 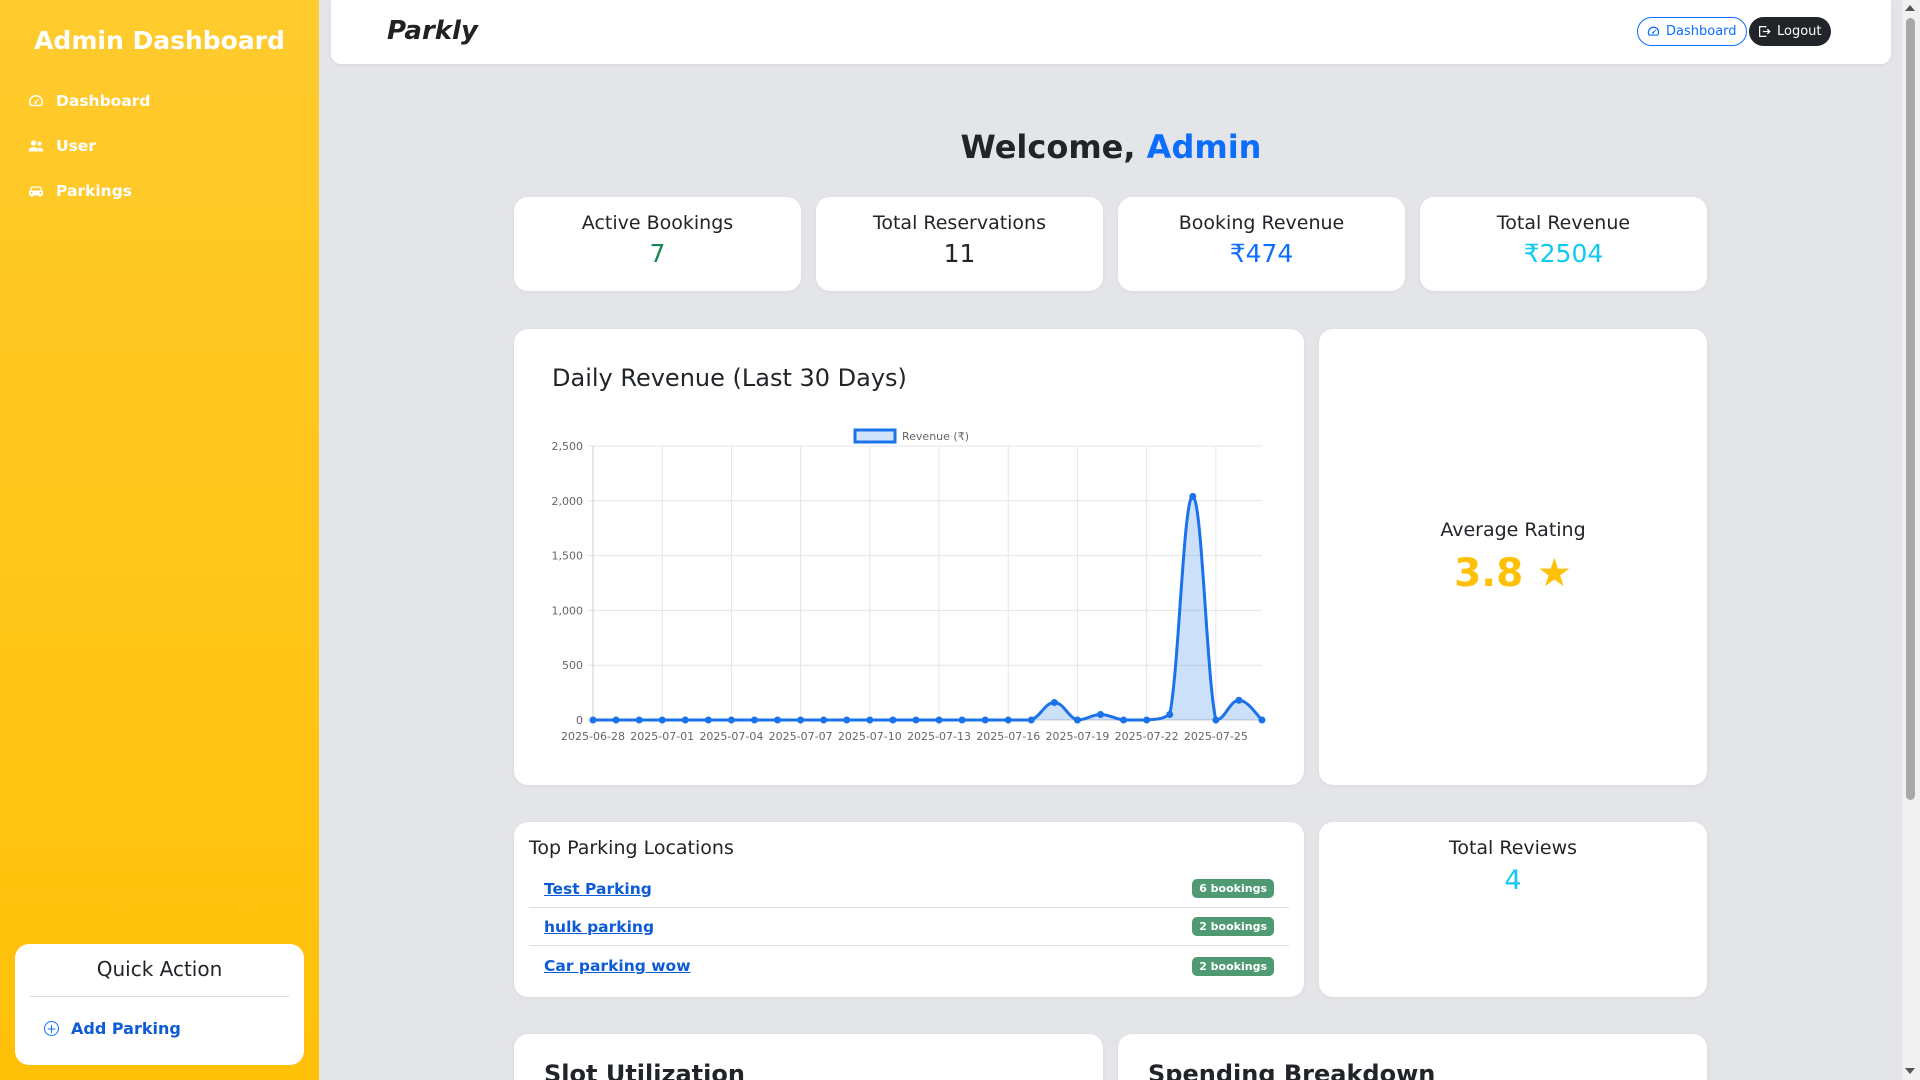 What do you see at coordinates (1216, 736) in the screenshot?
I see `x-tick-label: 2025-07-25` at bounding box center [1216, 736].